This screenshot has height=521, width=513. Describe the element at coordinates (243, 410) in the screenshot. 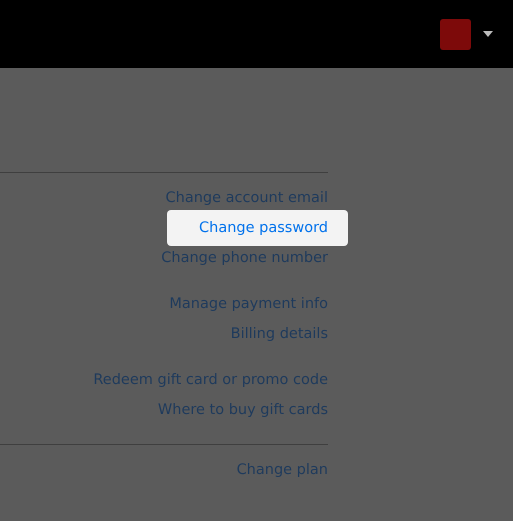

I see `account-link: Where to buy gift cards` at that location.